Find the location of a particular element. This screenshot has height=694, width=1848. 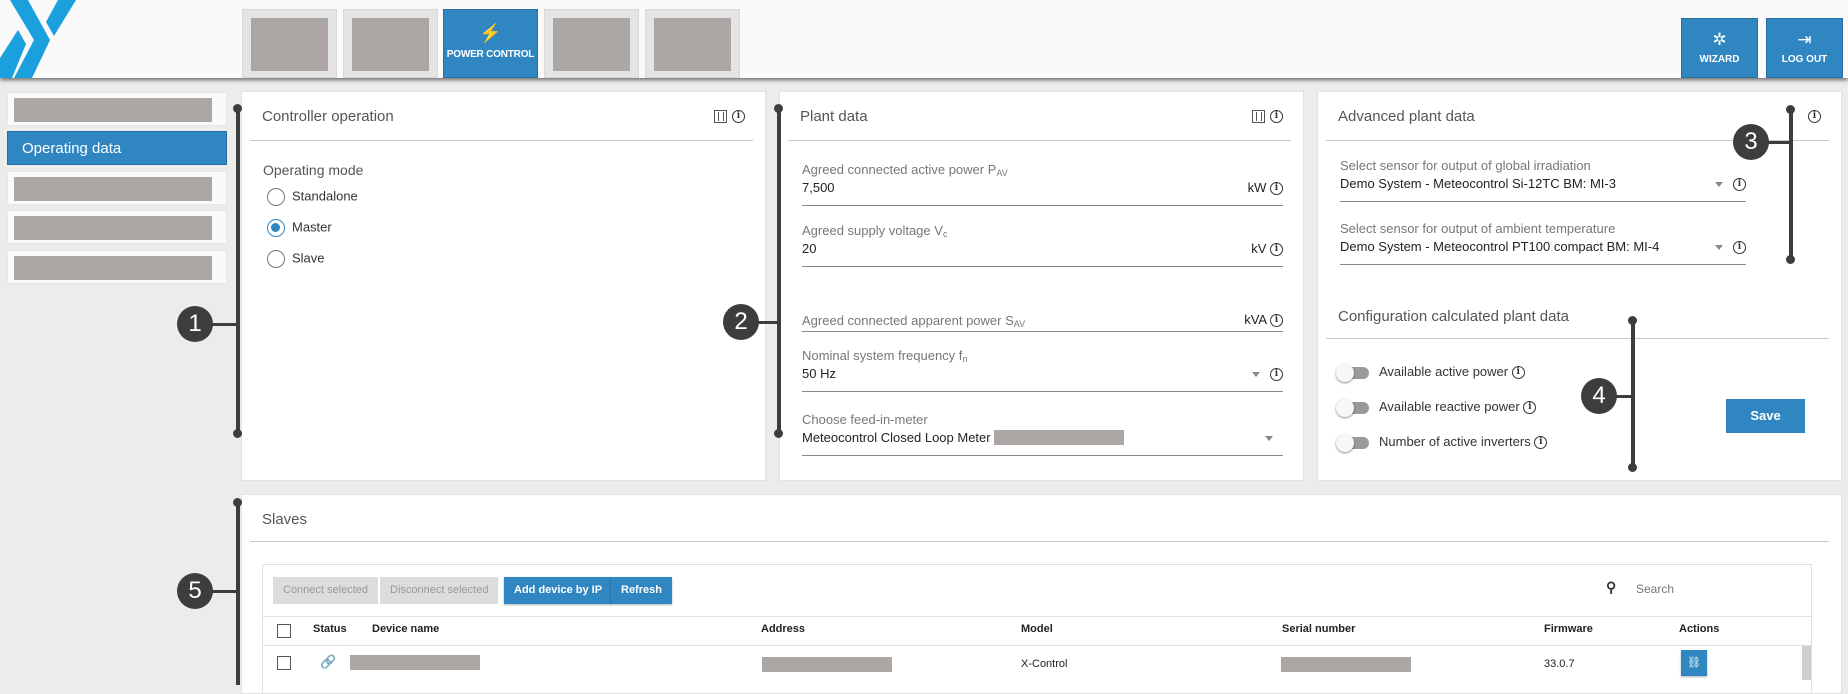

radio-label: Master is located at coordinates (312, 227).